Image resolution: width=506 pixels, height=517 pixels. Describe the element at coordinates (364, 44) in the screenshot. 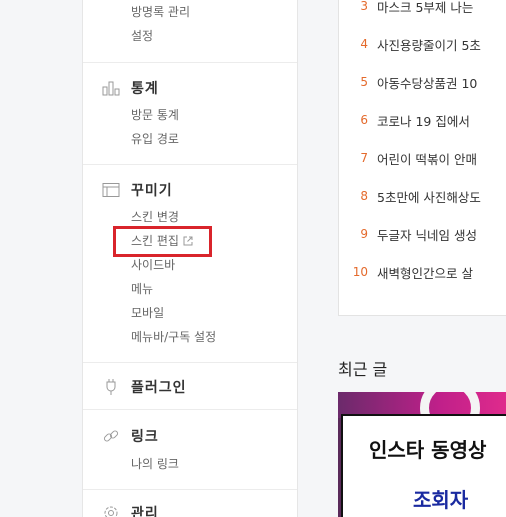

I see `popular-rank: 4` at that location.